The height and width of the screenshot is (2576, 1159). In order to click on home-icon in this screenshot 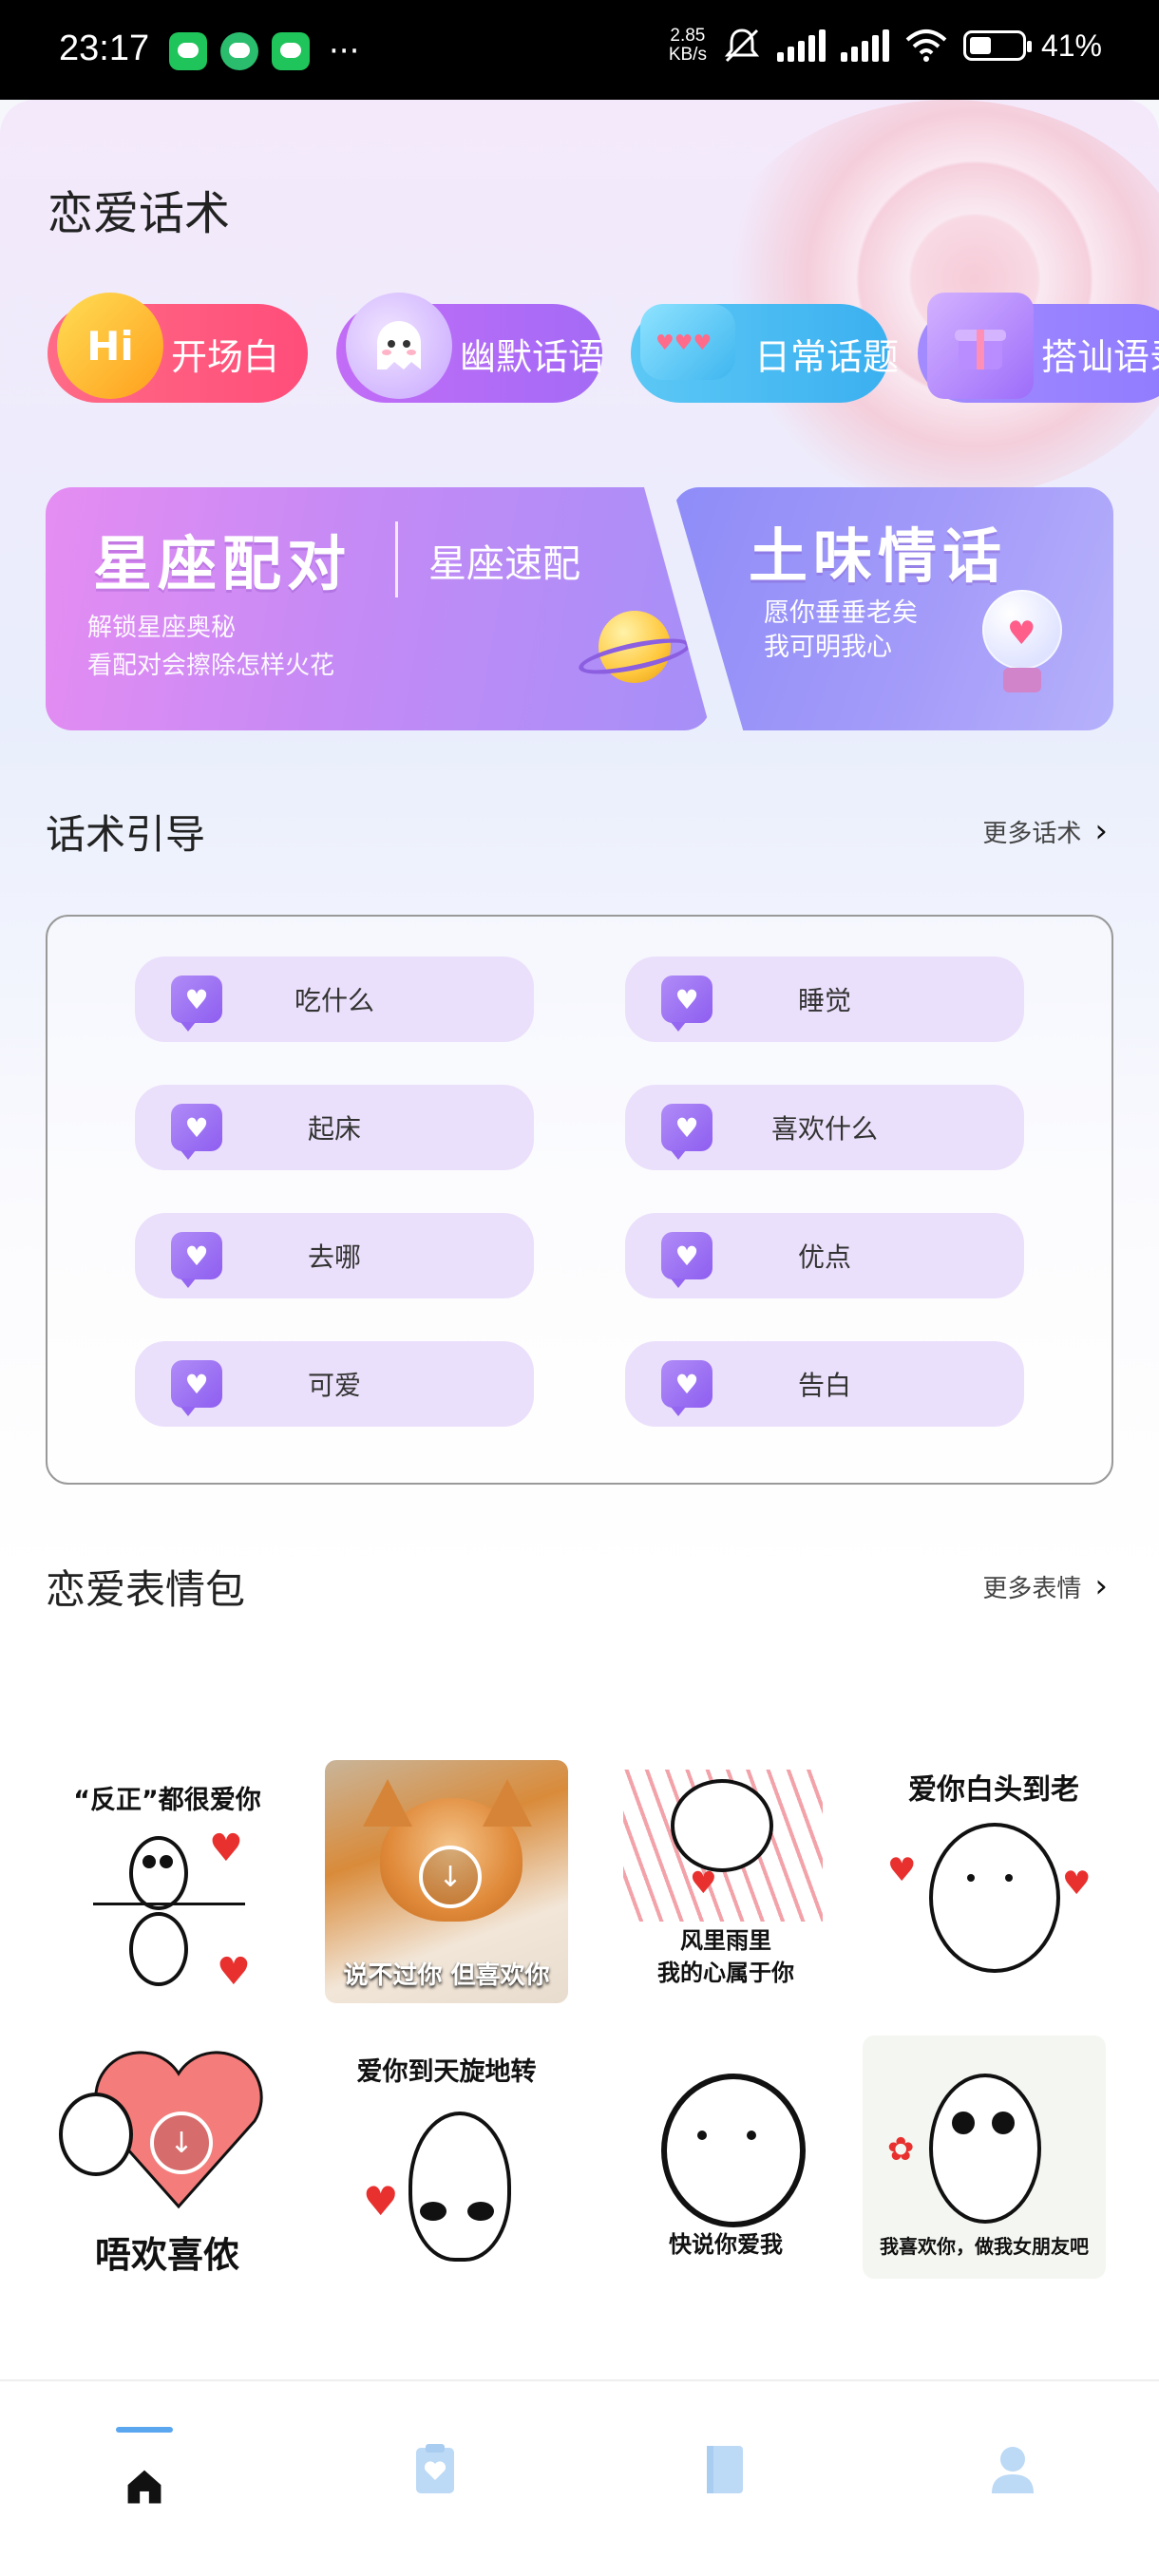, I will do `click(144, 2487)`.